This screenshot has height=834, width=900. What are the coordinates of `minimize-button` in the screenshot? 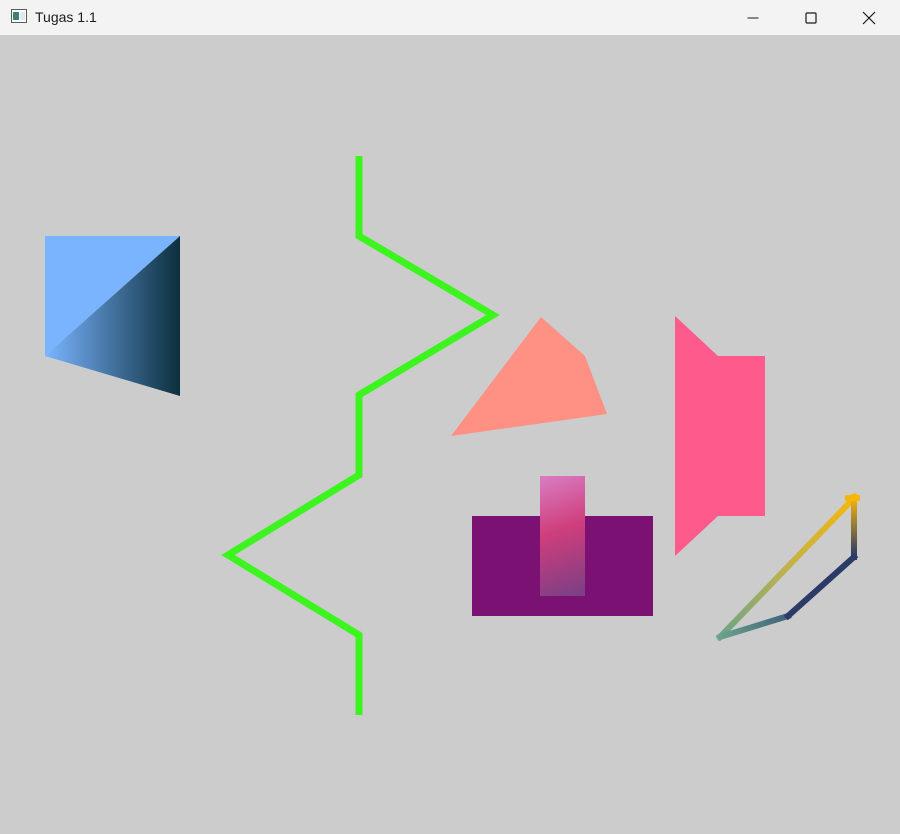 It's located at (753, 17).